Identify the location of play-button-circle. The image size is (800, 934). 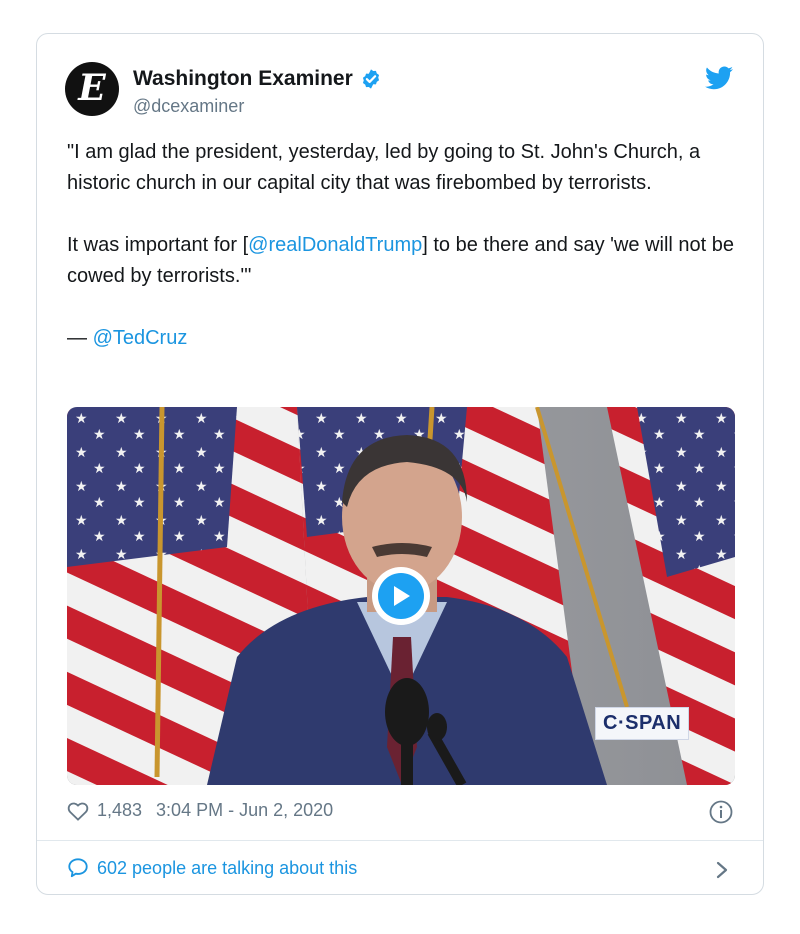
(401, 596).